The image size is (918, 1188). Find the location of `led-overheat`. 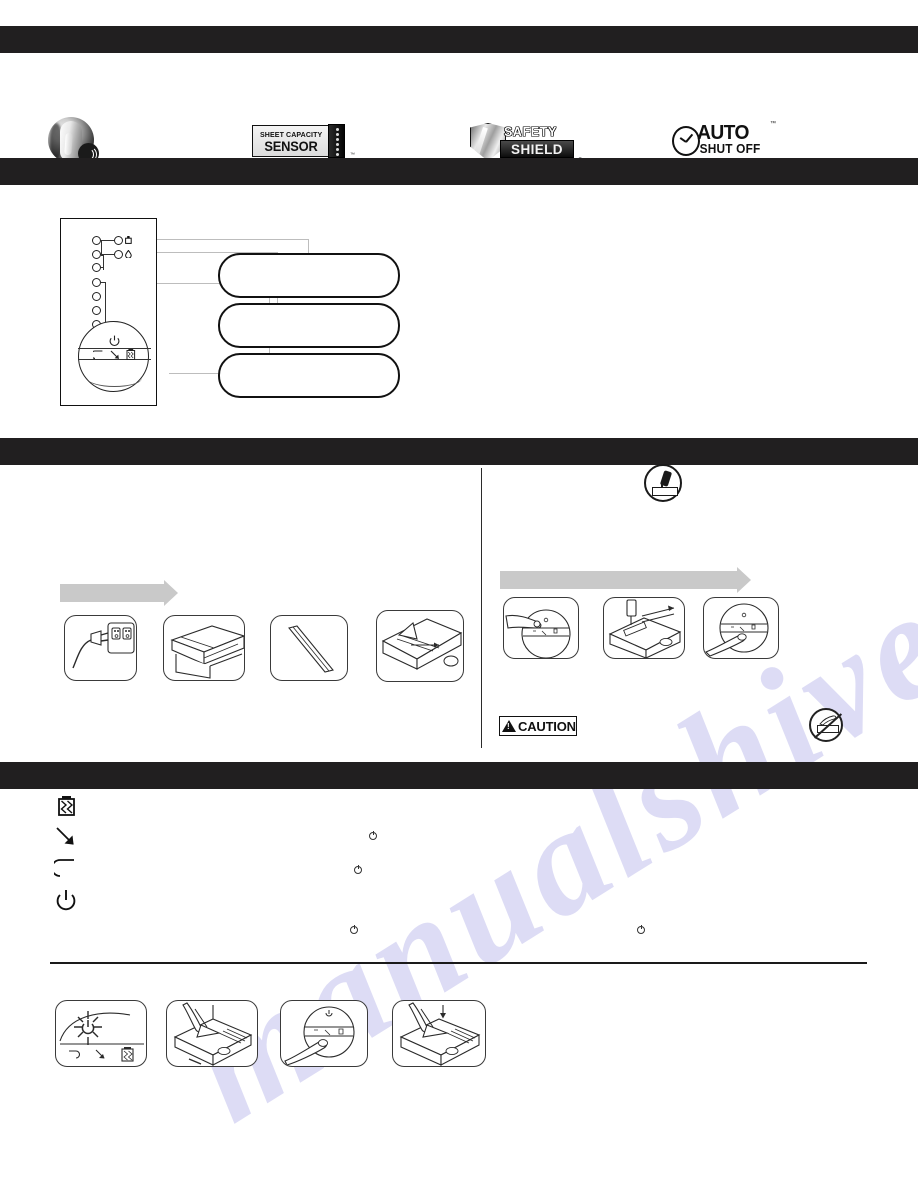

led-overheat is located at coordinates (118, 254).